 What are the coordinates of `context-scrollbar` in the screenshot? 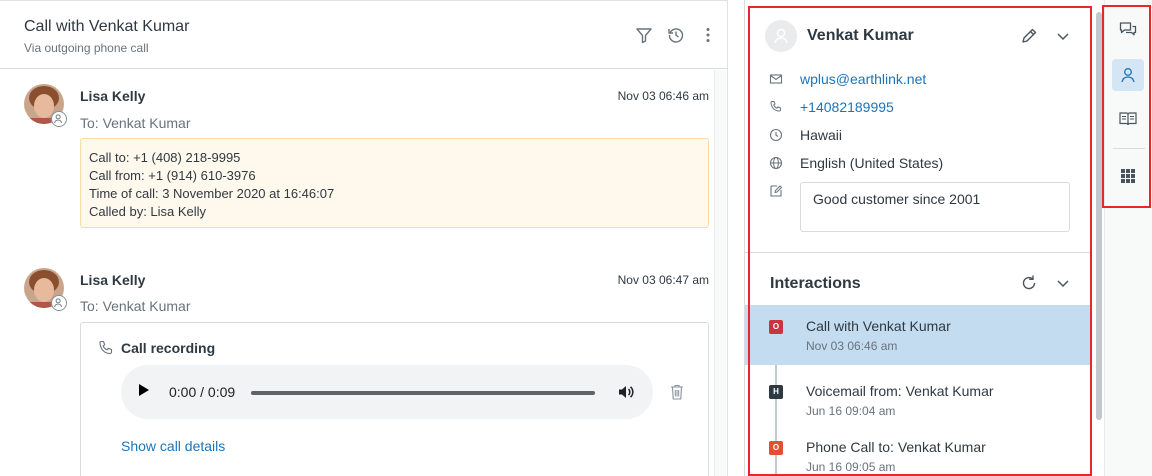 It's located at (1099, 241).